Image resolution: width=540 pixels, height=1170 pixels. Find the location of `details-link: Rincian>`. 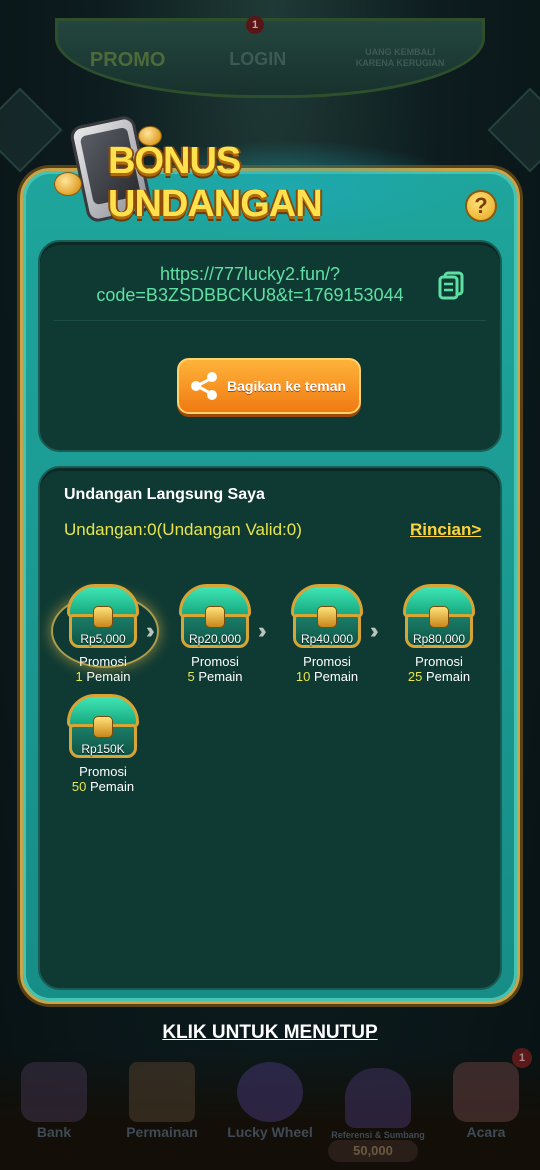

details-link: Rincian> is located at coordinates (445, 530).